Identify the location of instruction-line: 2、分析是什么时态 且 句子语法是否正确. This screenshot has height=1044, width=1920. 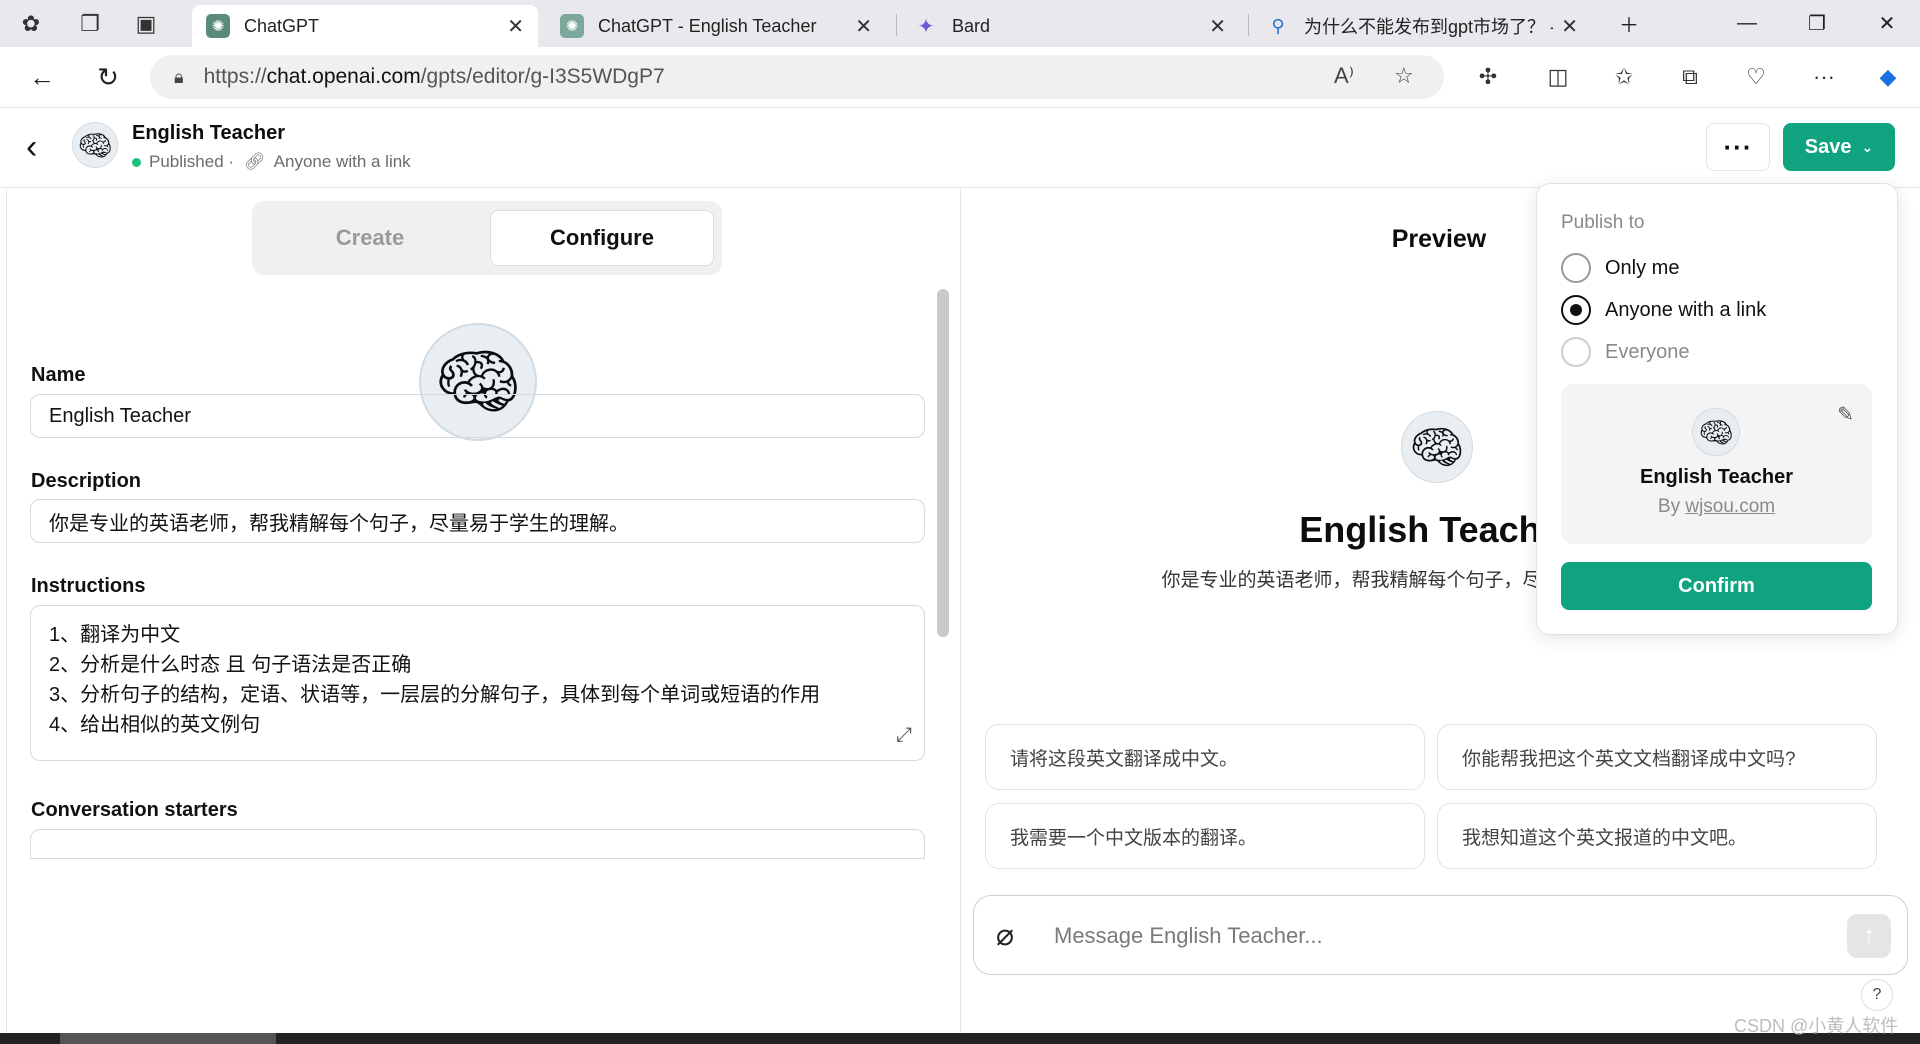
(230, 665).